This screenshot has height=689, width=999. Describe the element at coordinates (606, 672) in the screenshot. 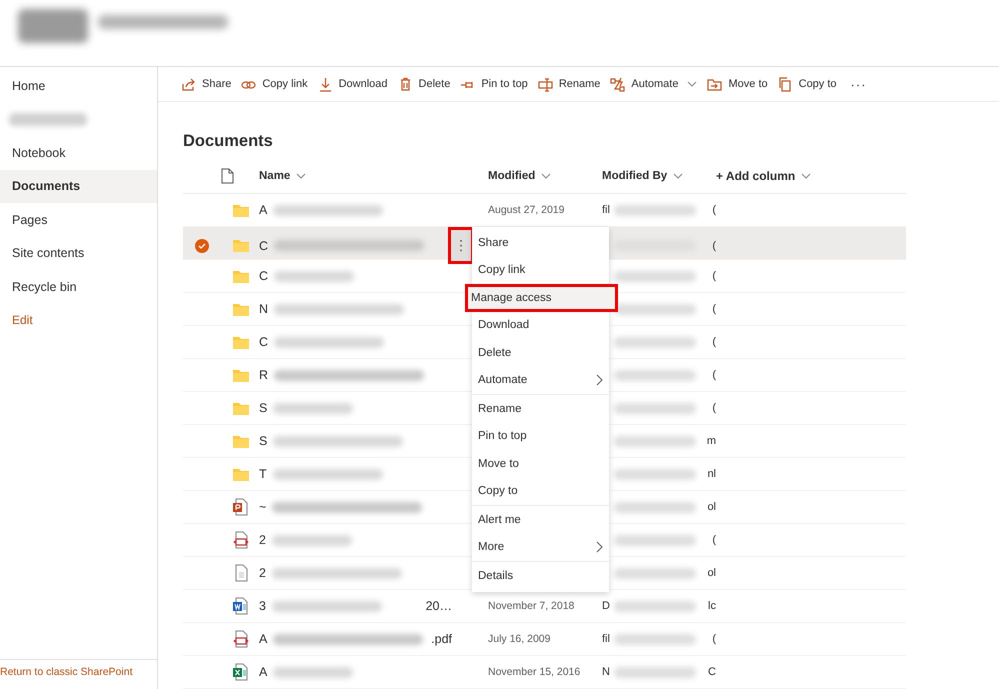

I see `modified-by: N` at that location.